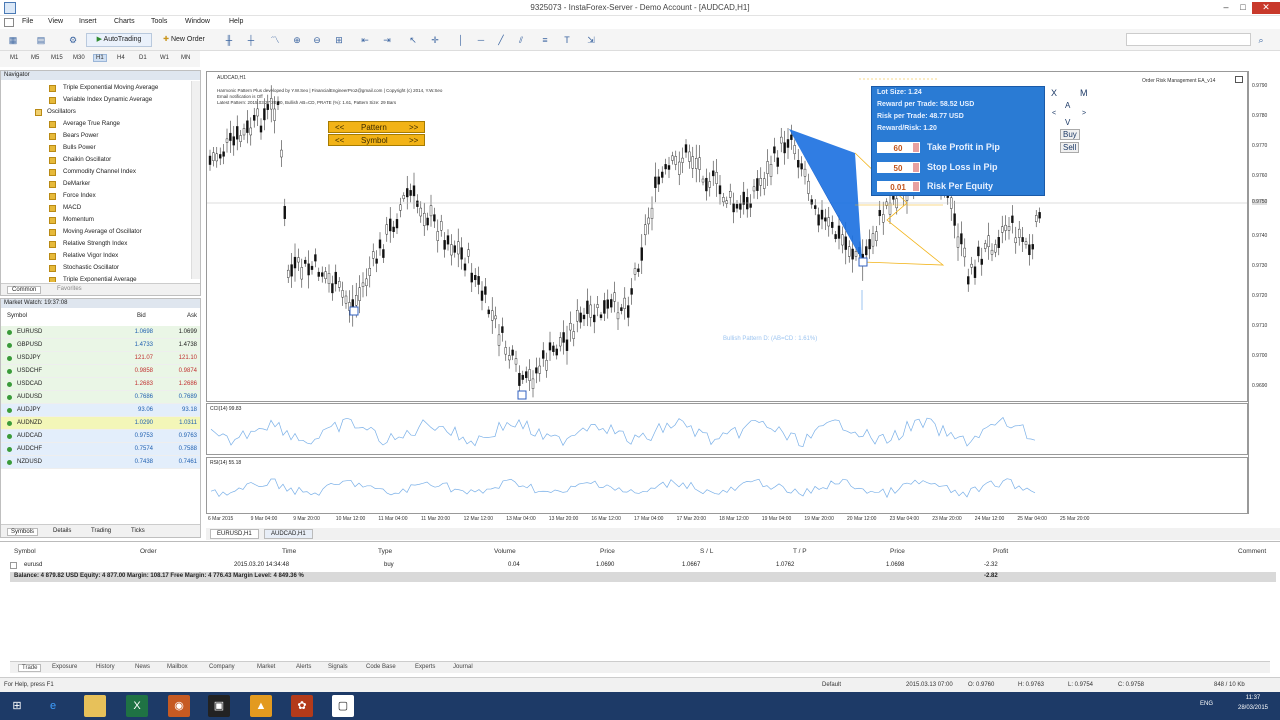  I want to click on stop-loss-spinner, so click(916, 167).